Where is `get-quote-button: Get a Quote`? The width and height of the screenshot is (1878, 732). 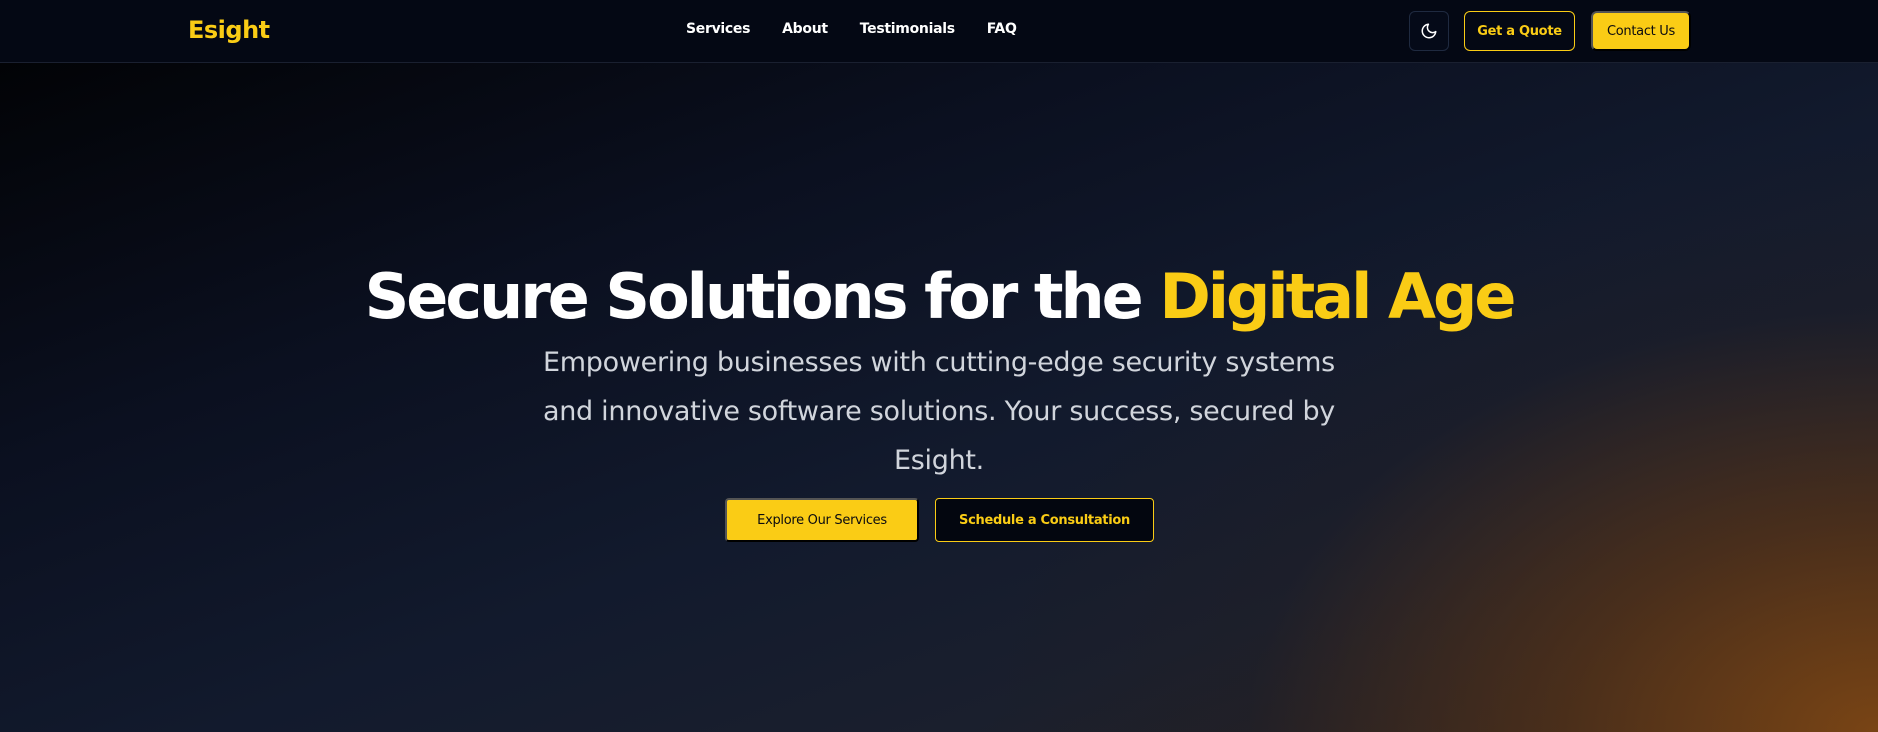
get-quote-button: Get a Quote is located at coordinates (1519, 31).